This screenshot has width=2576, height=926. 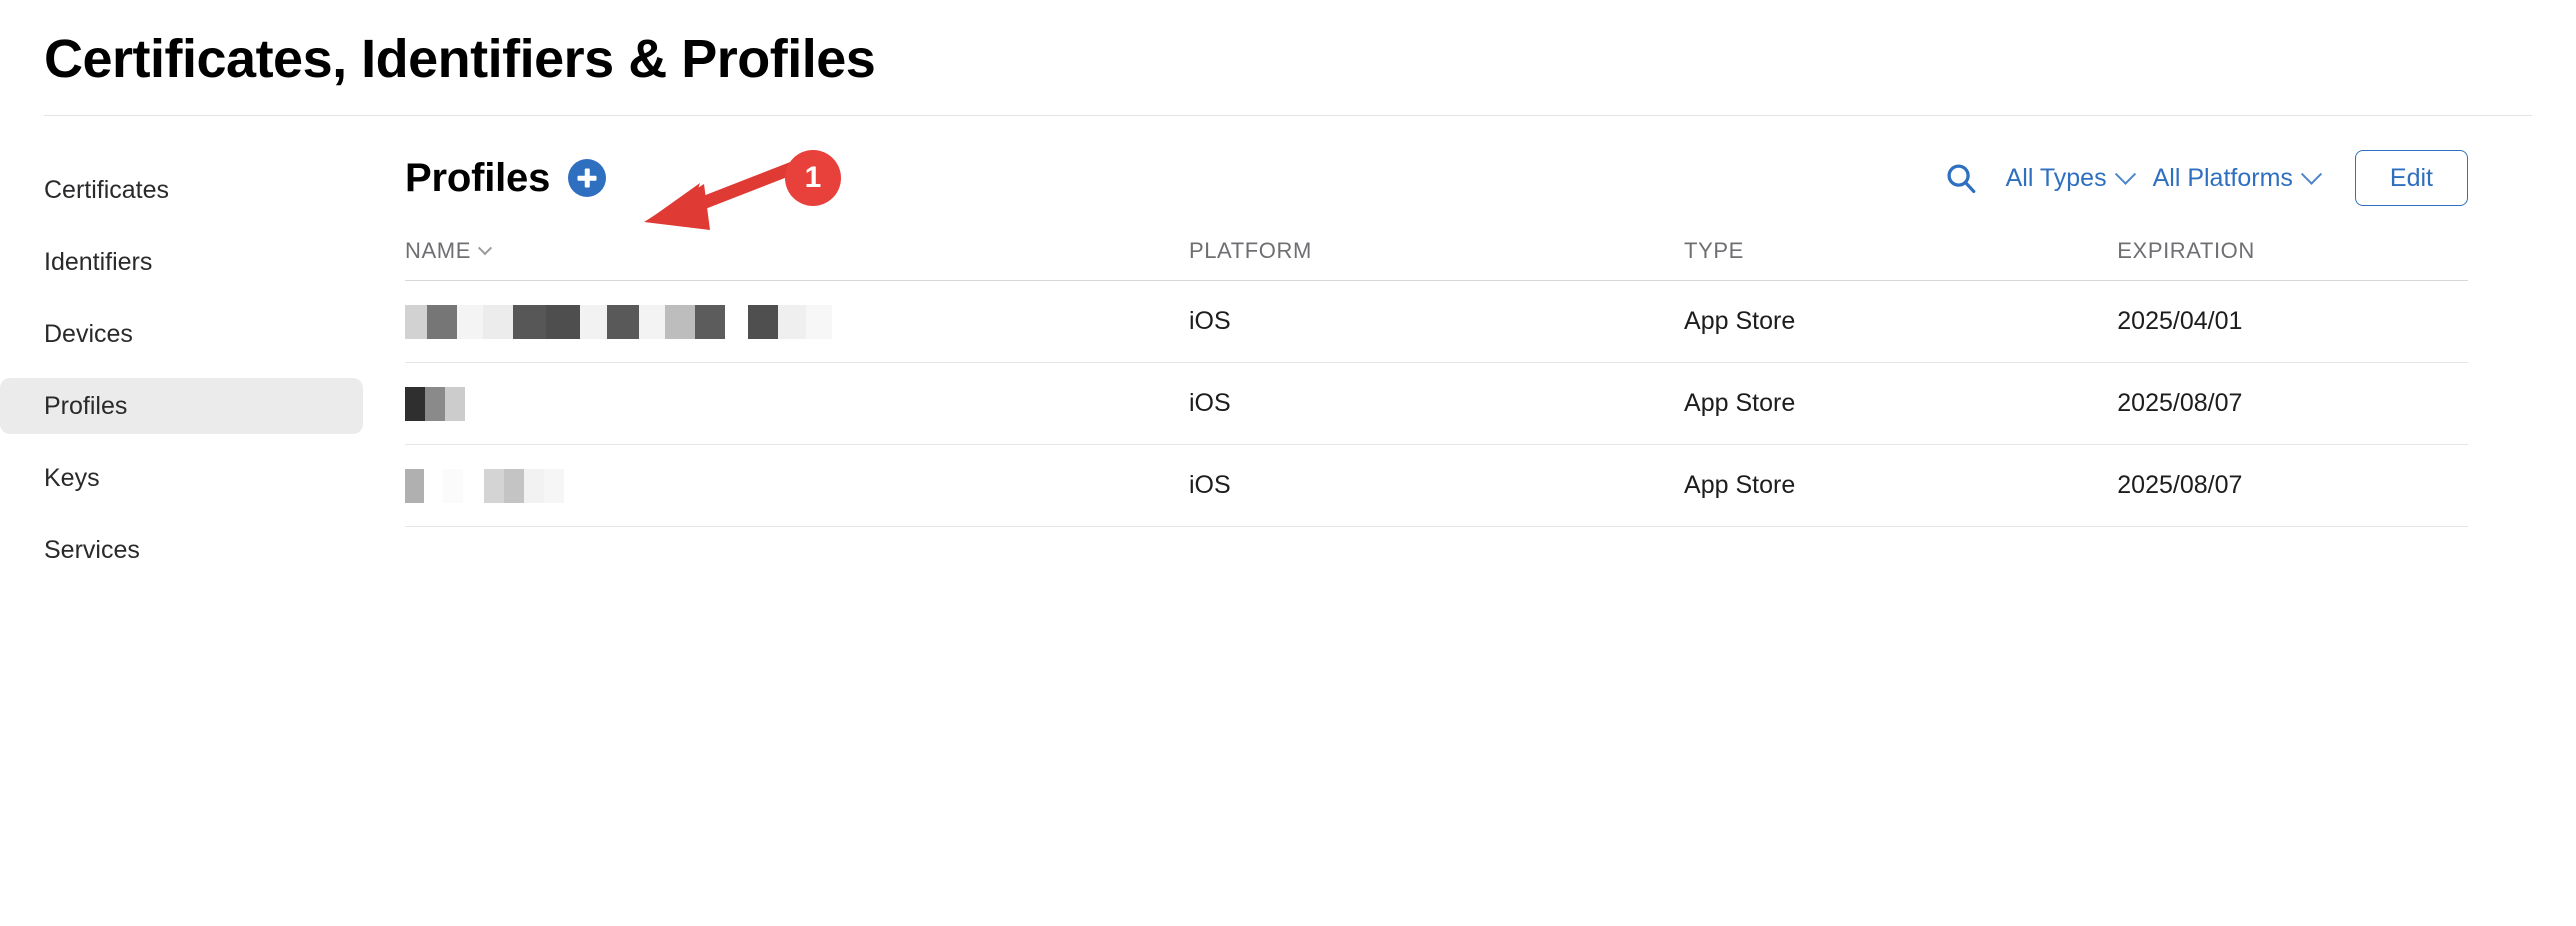 I want to click on column-header-platform: PLATFORM, so click(x=1436, y=251).